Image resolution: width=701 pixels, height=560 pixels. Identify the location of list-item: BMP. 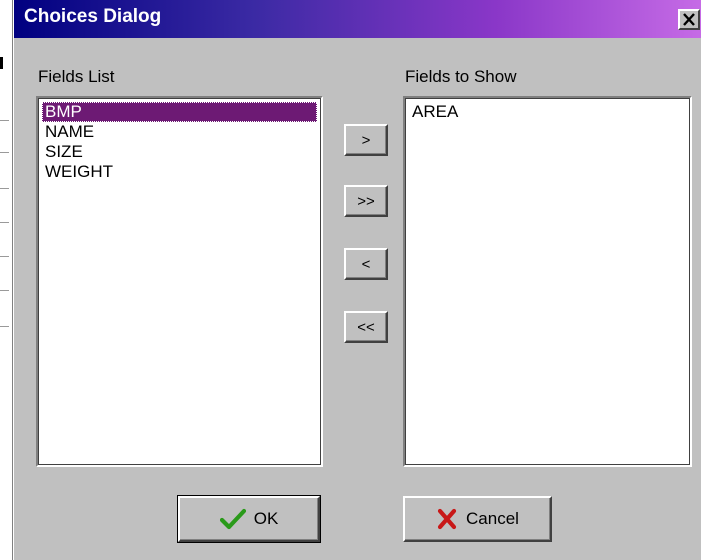
(179, 112).